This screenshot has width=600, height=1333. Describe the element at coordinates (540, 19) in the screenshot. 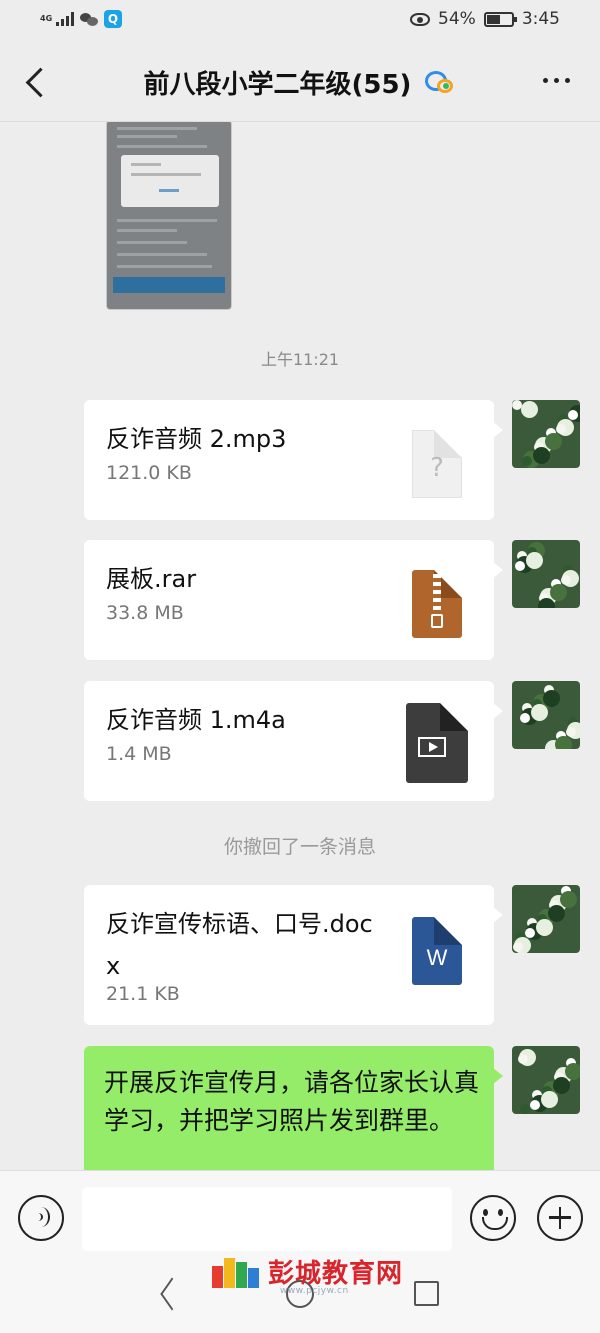

I see `clock: 3:45` at that location.